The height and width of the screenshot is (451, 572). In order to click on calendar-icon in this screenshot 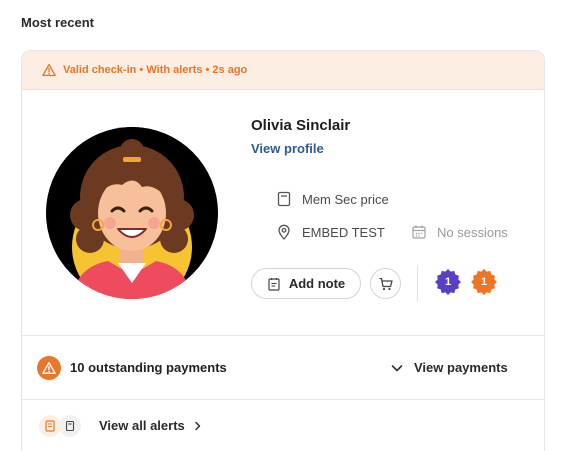, I will do `click(419, 232)`.